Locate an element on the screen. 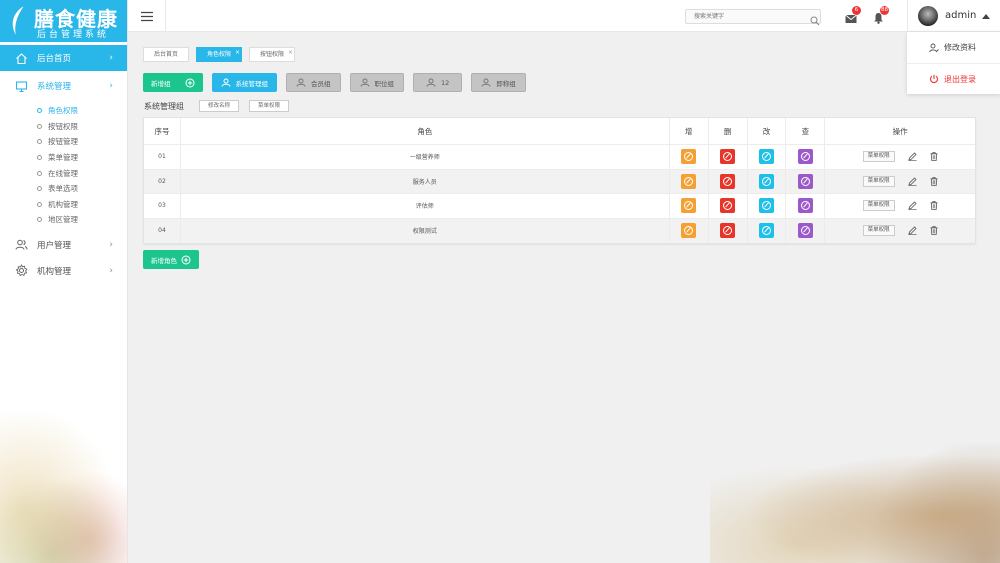 The height and width of the screenshot is (563, 1000). rename-group-button: 修改名称 is located at coordinates (219, 106).